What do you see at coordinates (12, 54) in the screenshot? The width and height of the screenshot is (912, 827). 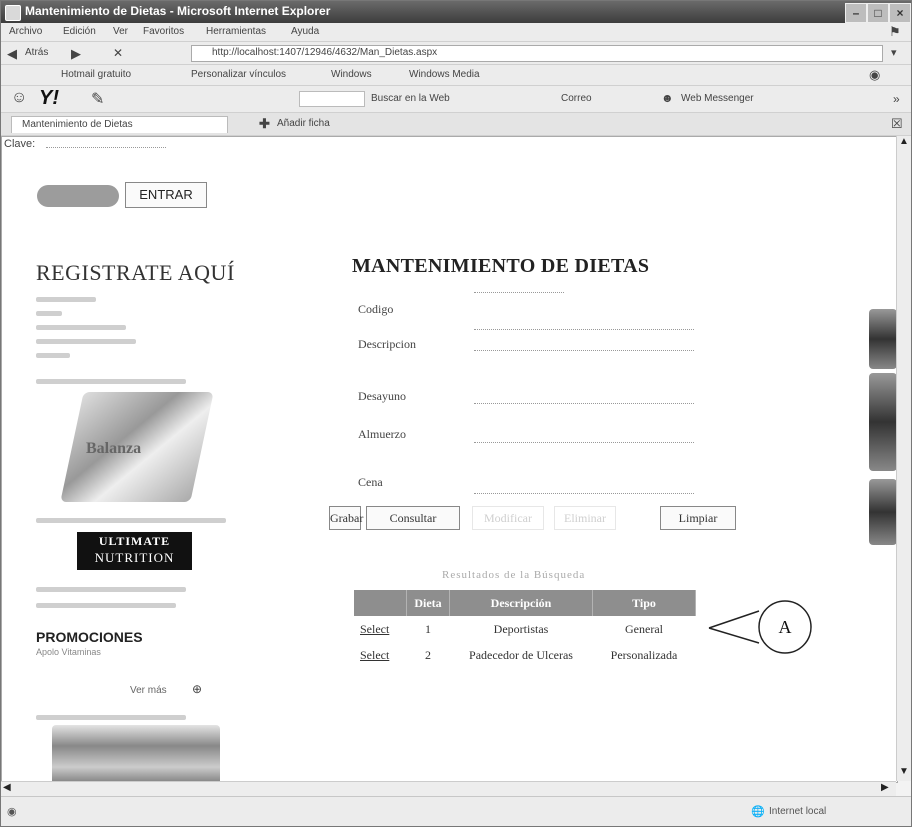 I see `back-arrow-icon: ◀` at bounding box center [12, 54].